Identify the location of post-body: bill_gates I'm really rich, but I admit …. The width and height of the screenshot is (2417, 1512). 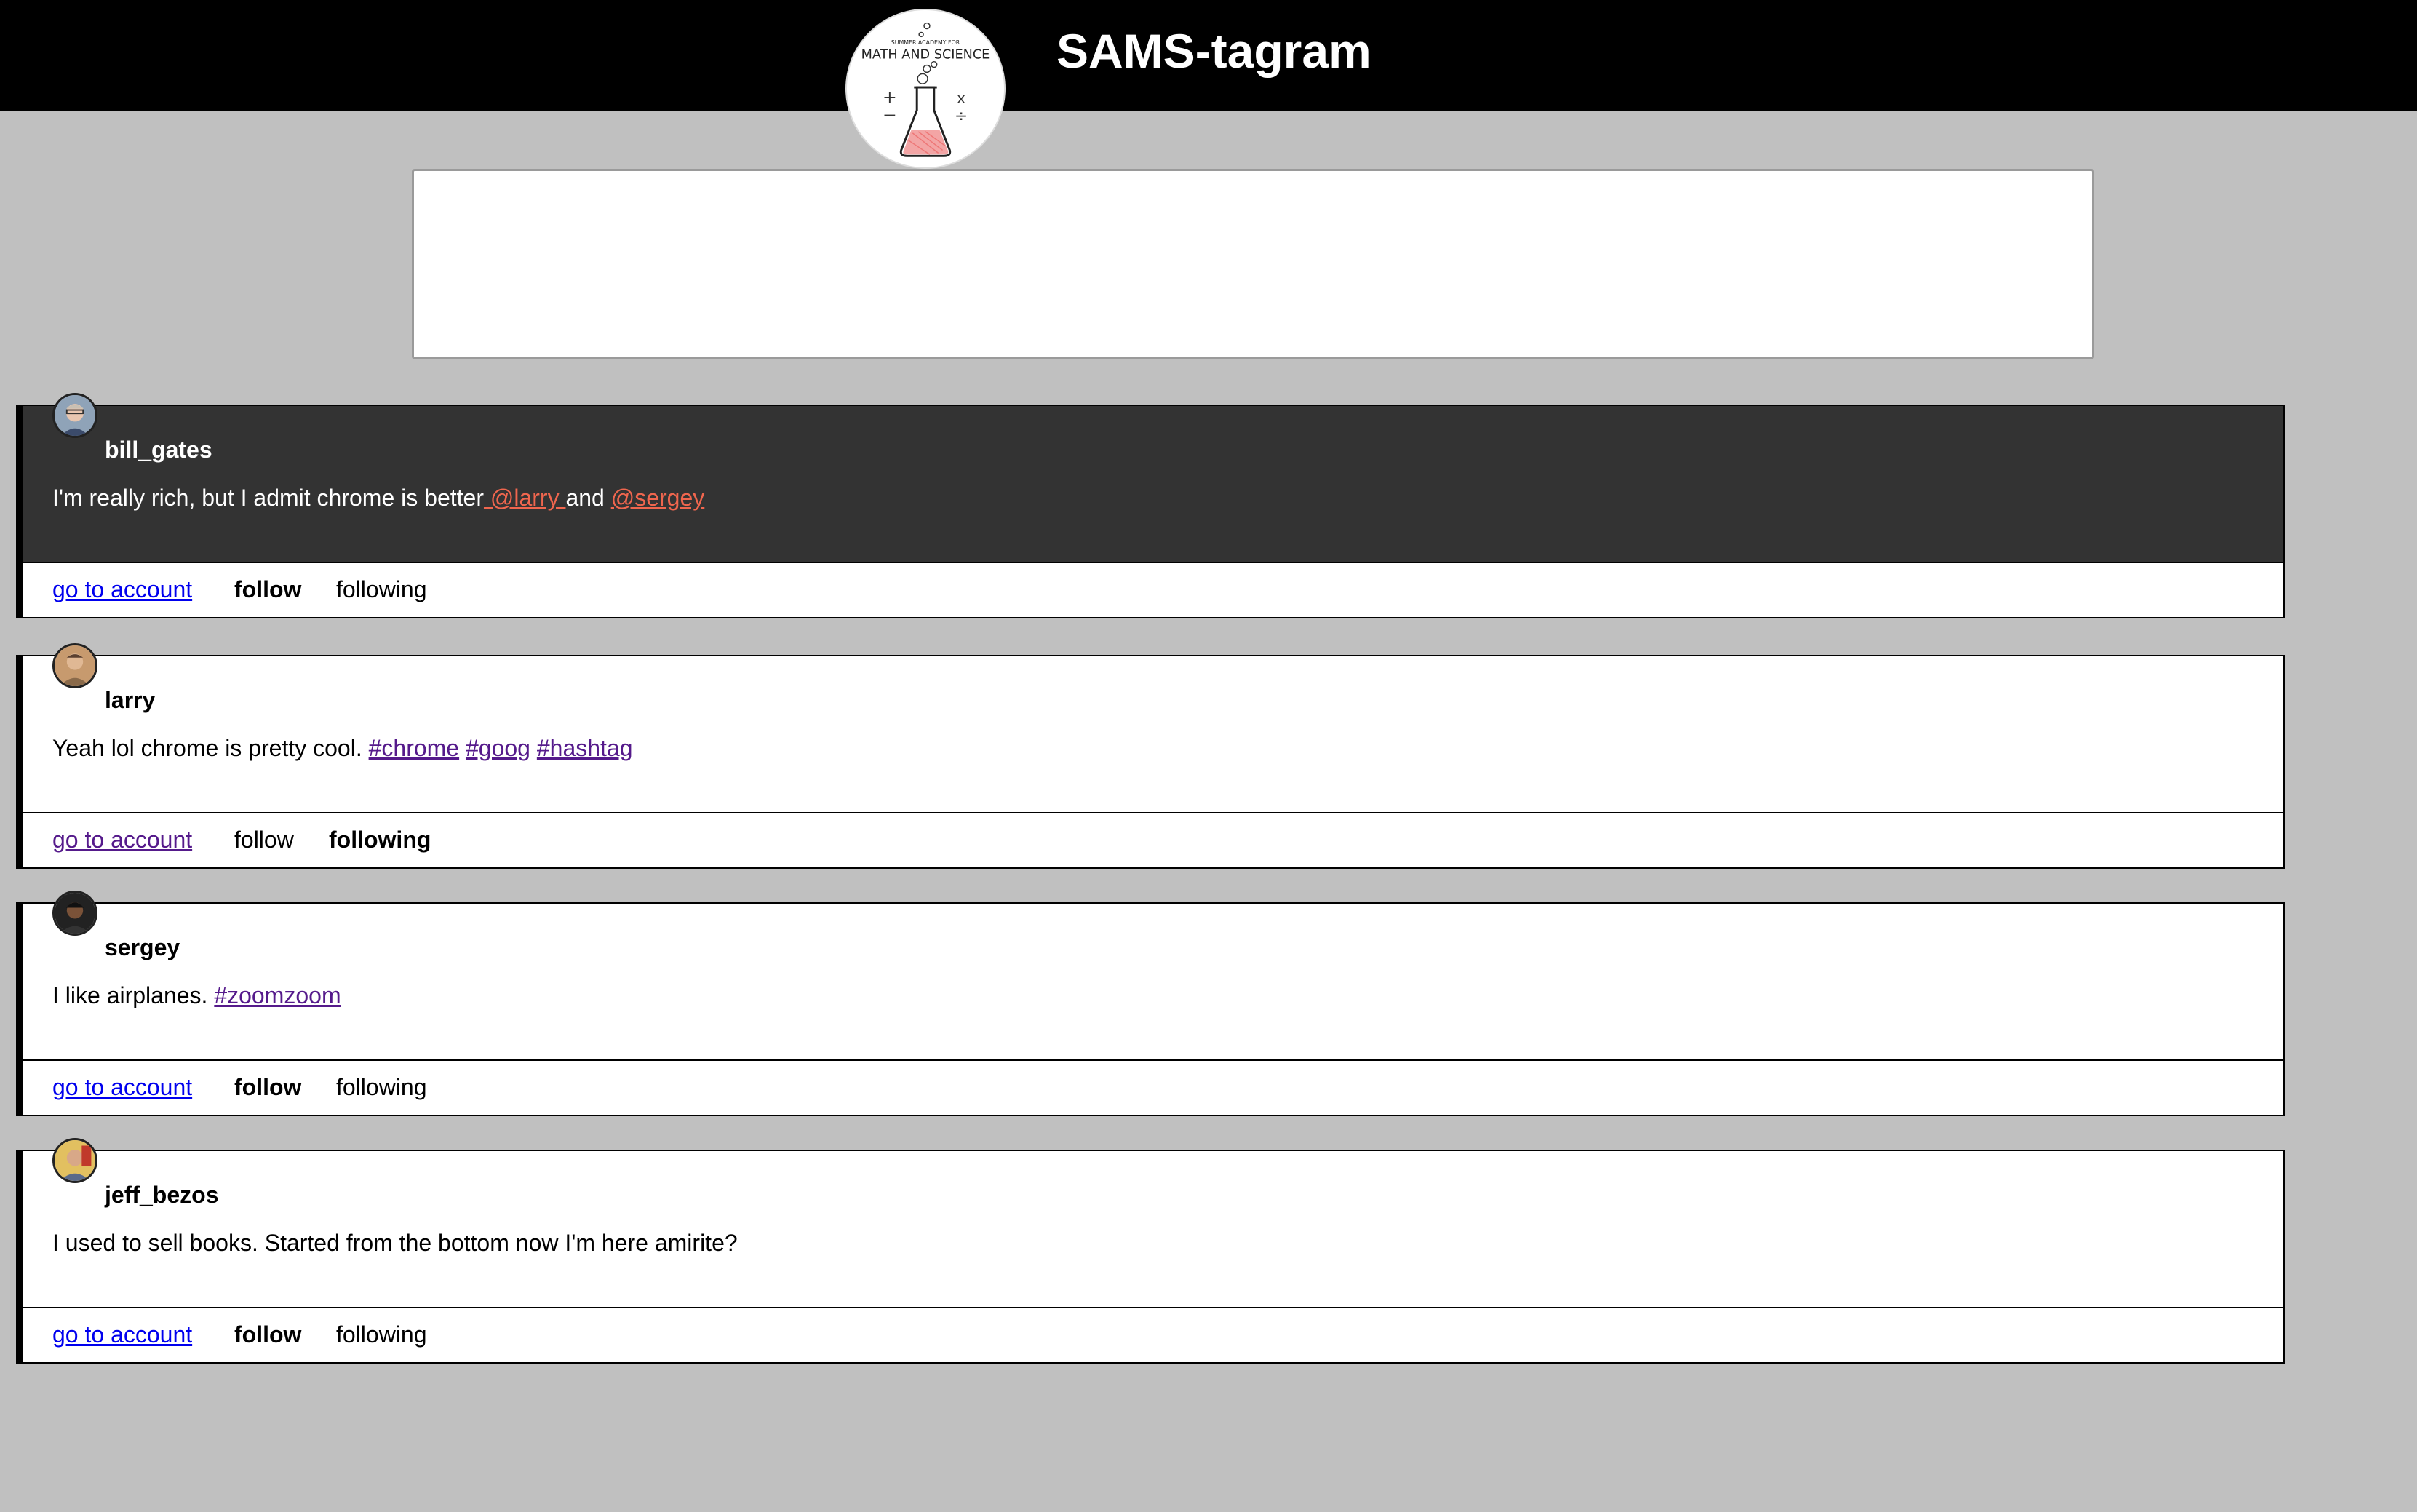
(1150, 478).